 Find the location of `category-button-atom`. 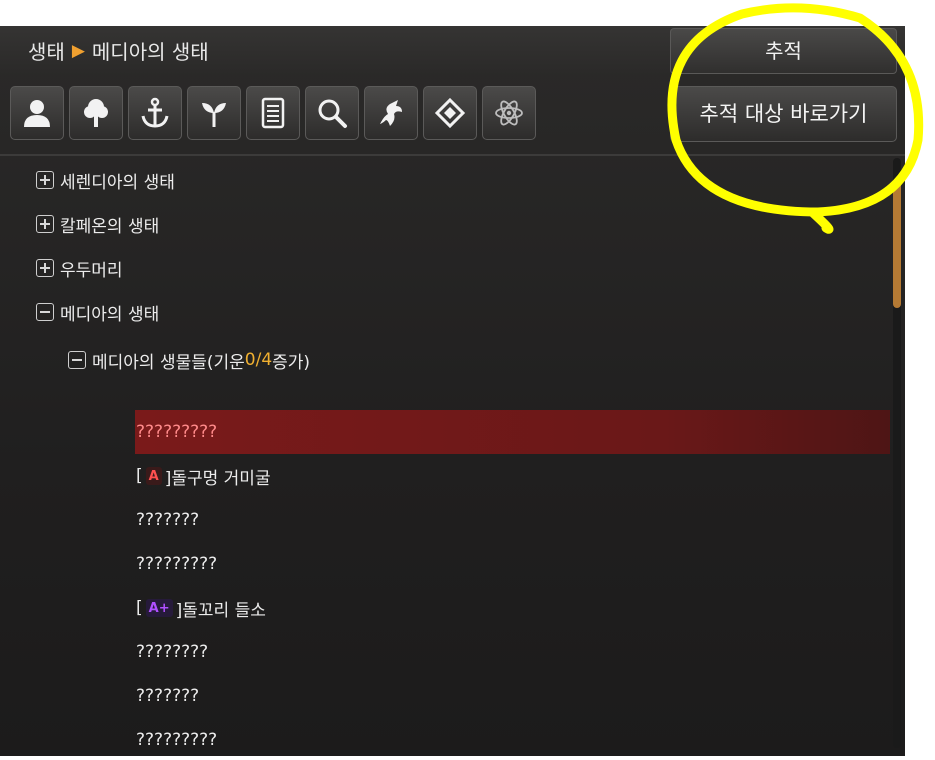

category-button-atom is located at coordinates (509, 113).